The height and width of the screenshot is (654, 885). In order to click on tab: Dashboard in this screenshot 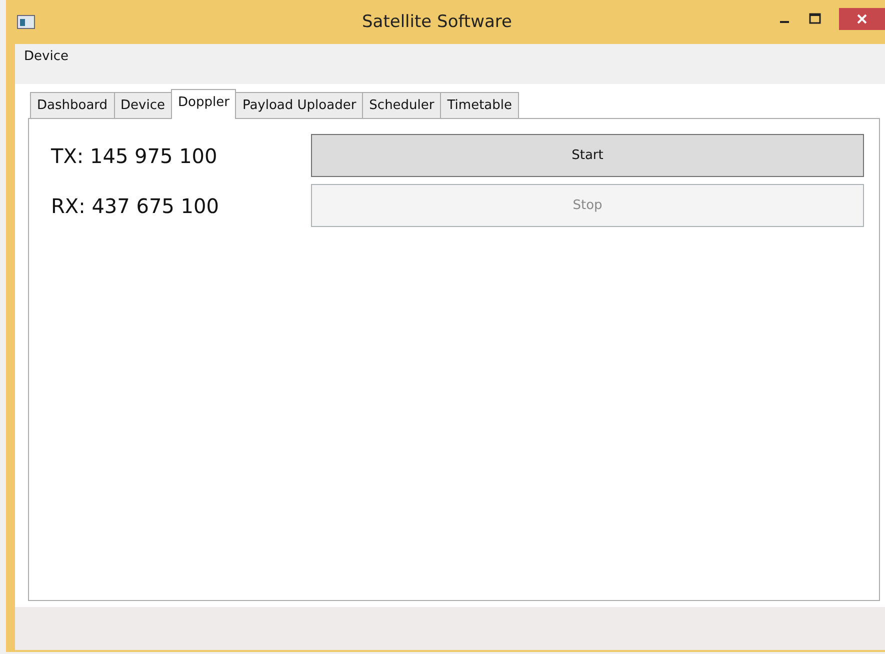, I will do `click(72, 105)`.